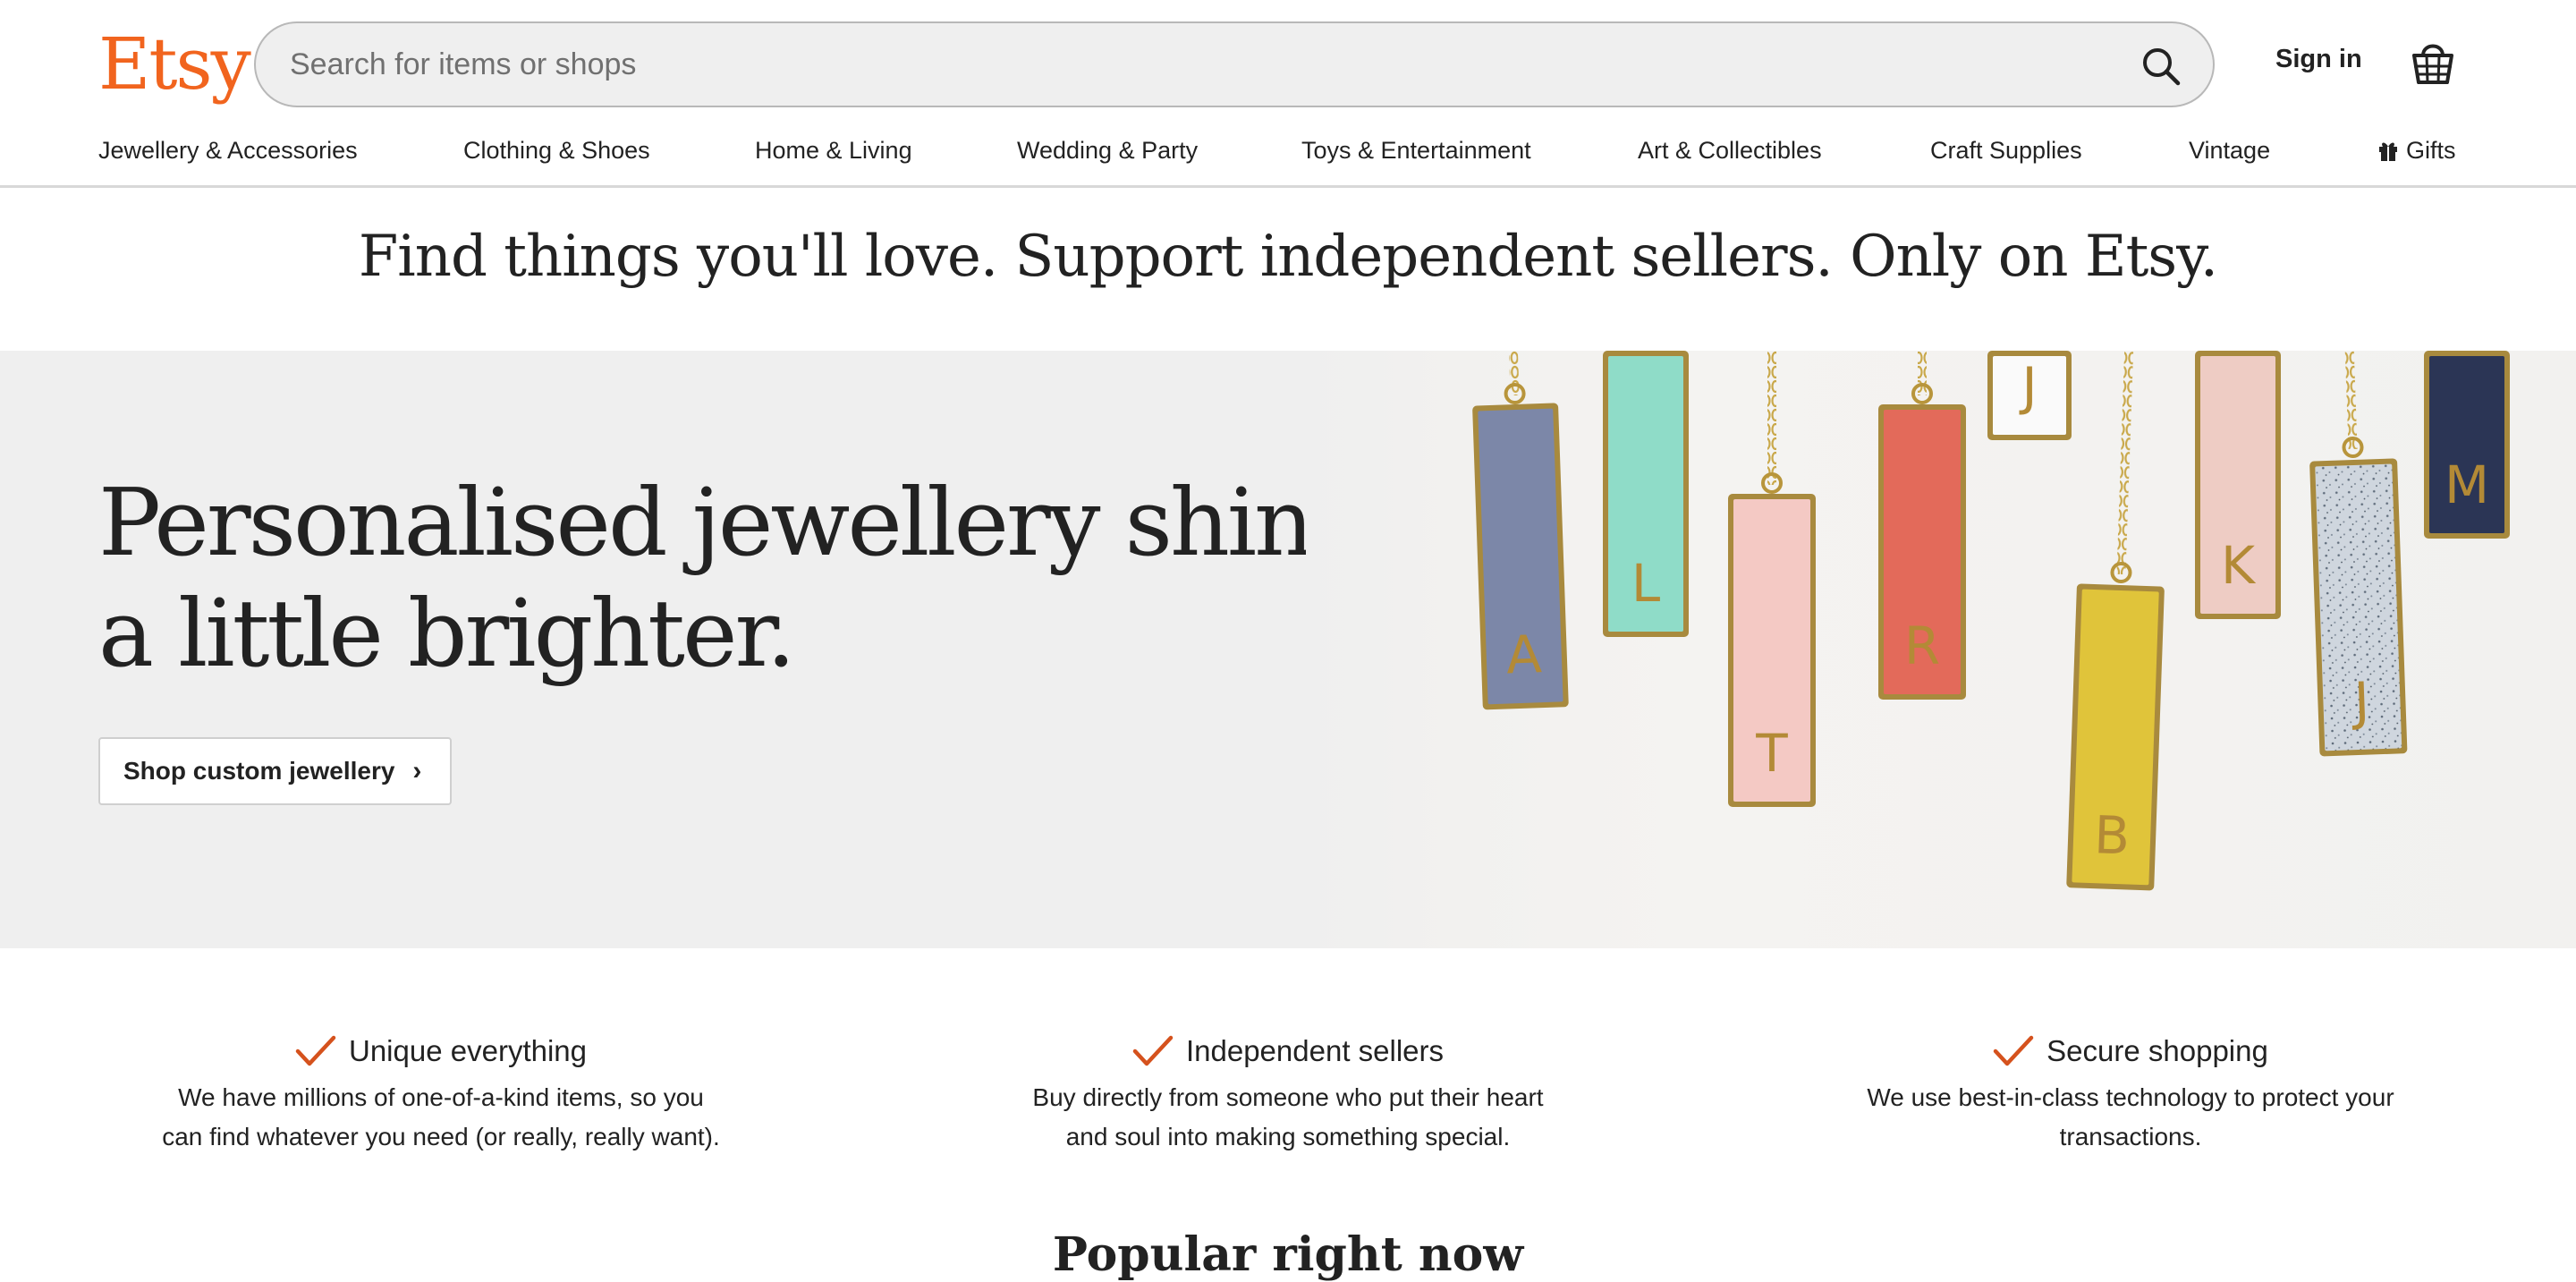  I want to click on nav-jewellery-accessories: Jewellery & Accessories, so click(228, 150).